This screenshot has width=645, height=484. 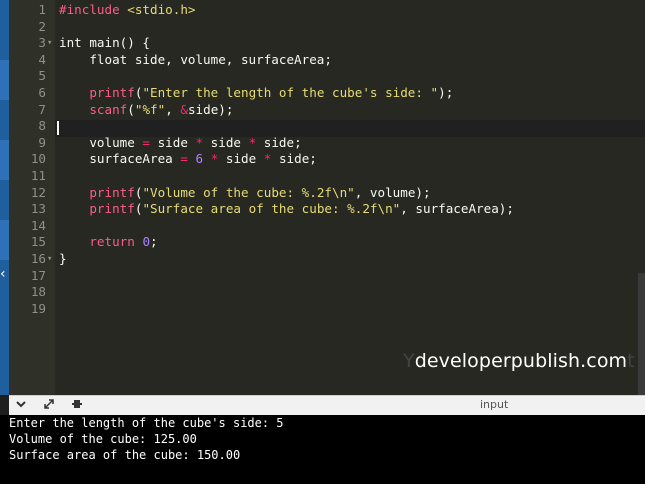 What do you see at coordinates (38, 242) in the screenshot?
I see `line-number: 15` at bounding box center [38, 242].